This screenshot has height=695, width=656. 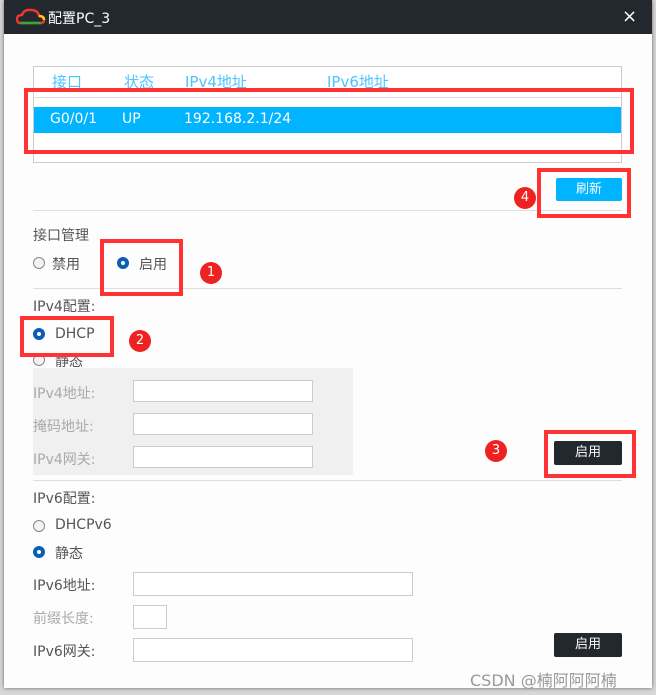 What do you see at coordinates (83, 525) in the screenshot?
I see `radio-dhcpv6-label: DHCPv6` at bounding box center [83, 525].